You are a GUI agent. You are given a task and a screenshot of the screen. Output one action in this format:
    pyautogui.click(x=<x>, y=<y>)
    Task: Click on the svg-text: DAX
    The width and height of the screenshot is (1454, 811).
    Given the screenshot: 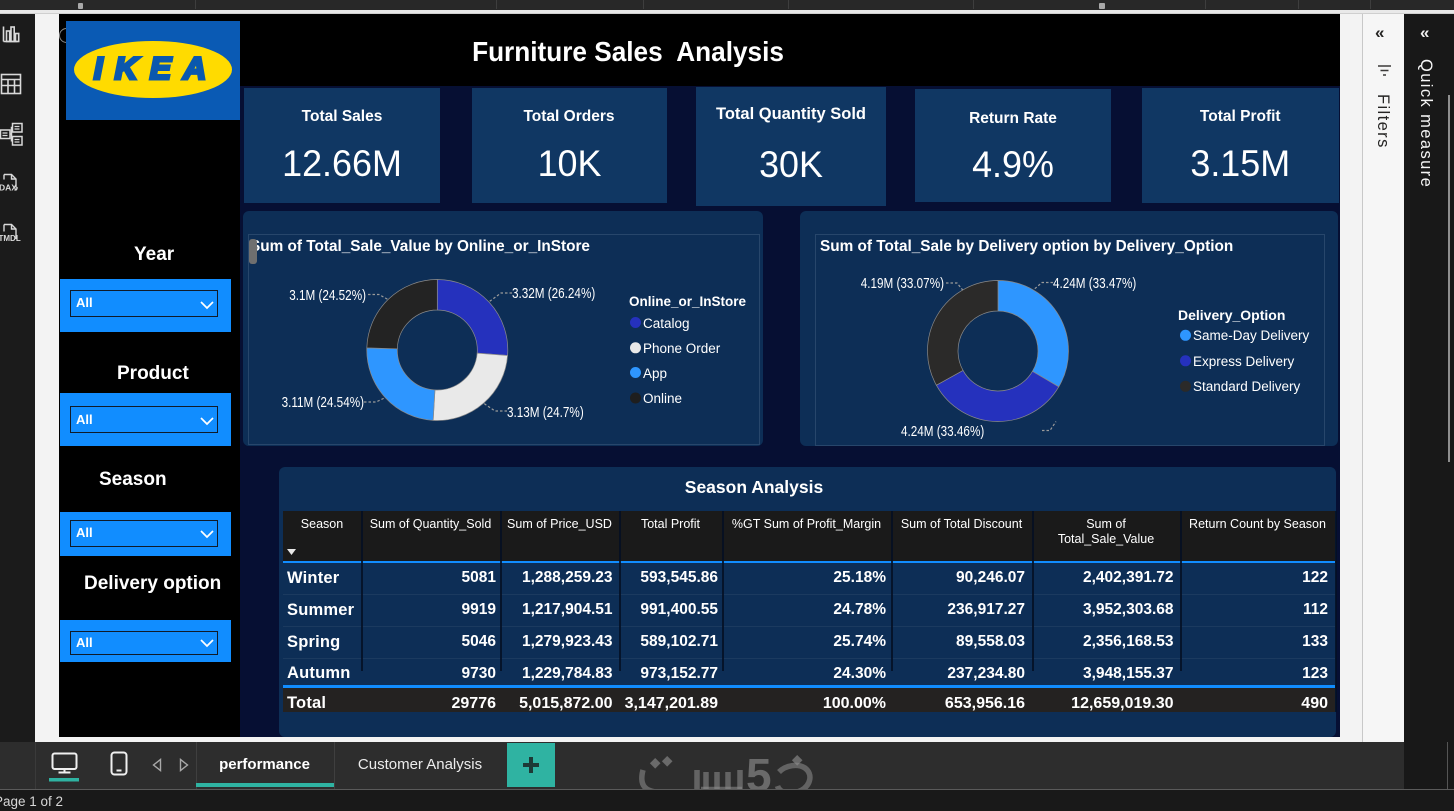 What is the action you would take?
    pyautogui.click(x=8, y=188)
    